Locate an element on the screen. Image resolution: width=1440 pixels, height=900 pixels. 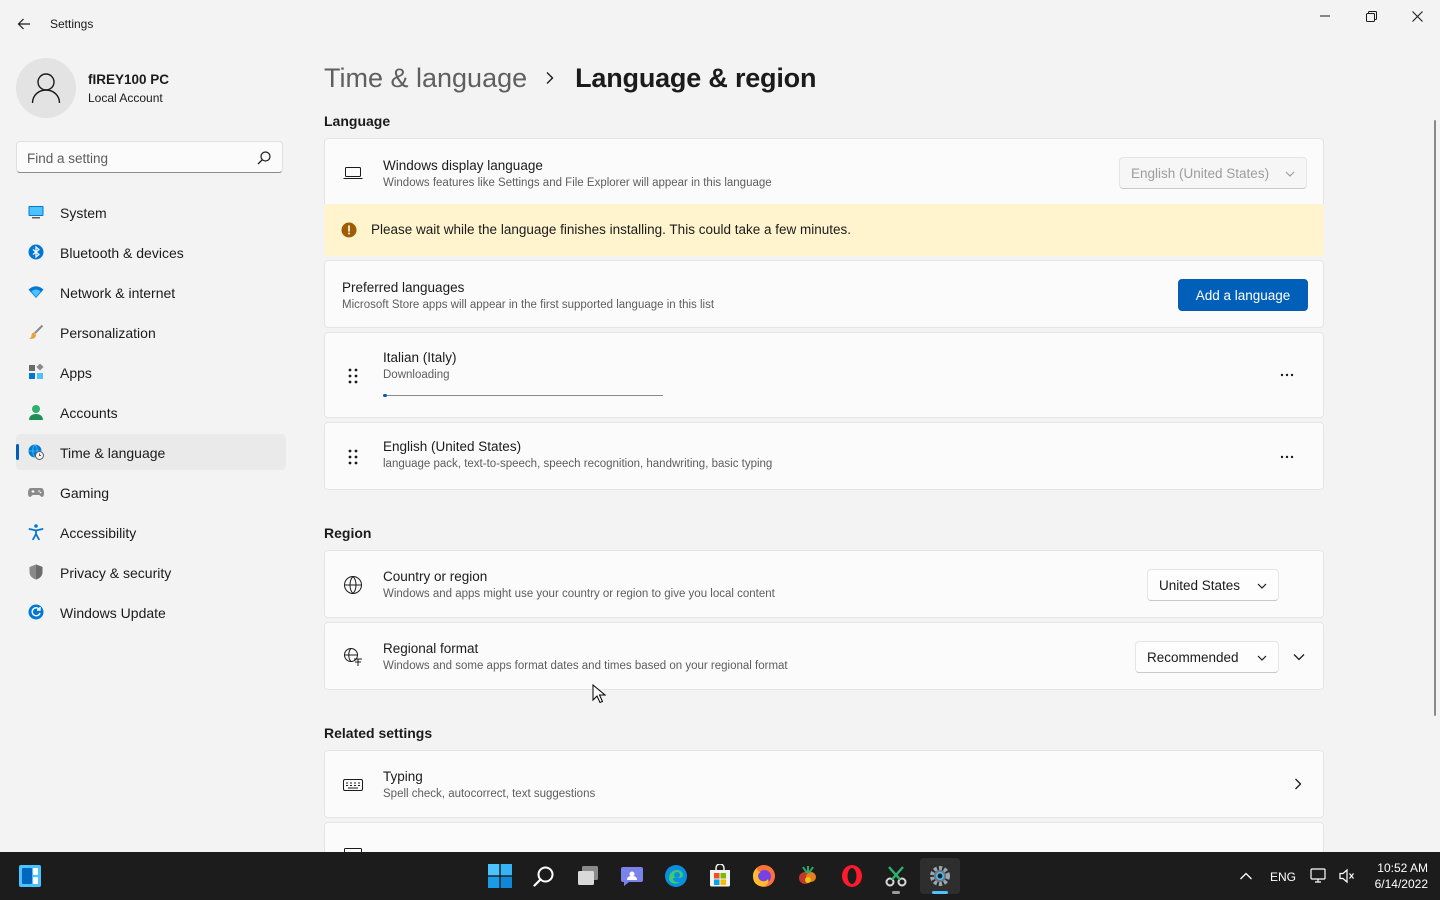
section-title-related: Related settings is located at coordinates (378, 733).